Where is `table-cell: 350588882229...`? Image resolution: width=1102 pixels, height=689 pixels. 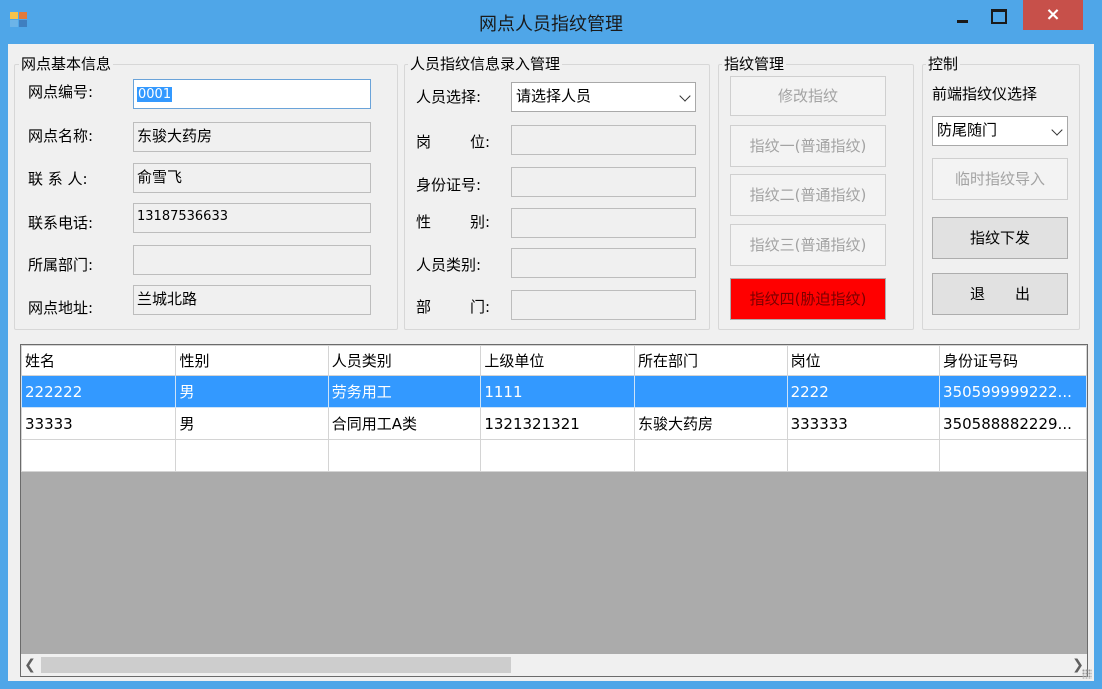
table-cell: 350588882229... is located at coordinates (1013, 423).